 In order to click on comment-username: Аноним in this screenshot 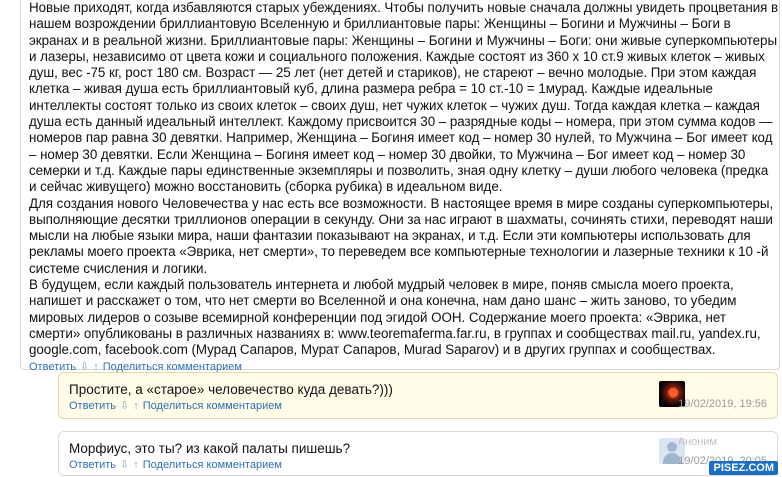, I will do `click(697, 442)`.